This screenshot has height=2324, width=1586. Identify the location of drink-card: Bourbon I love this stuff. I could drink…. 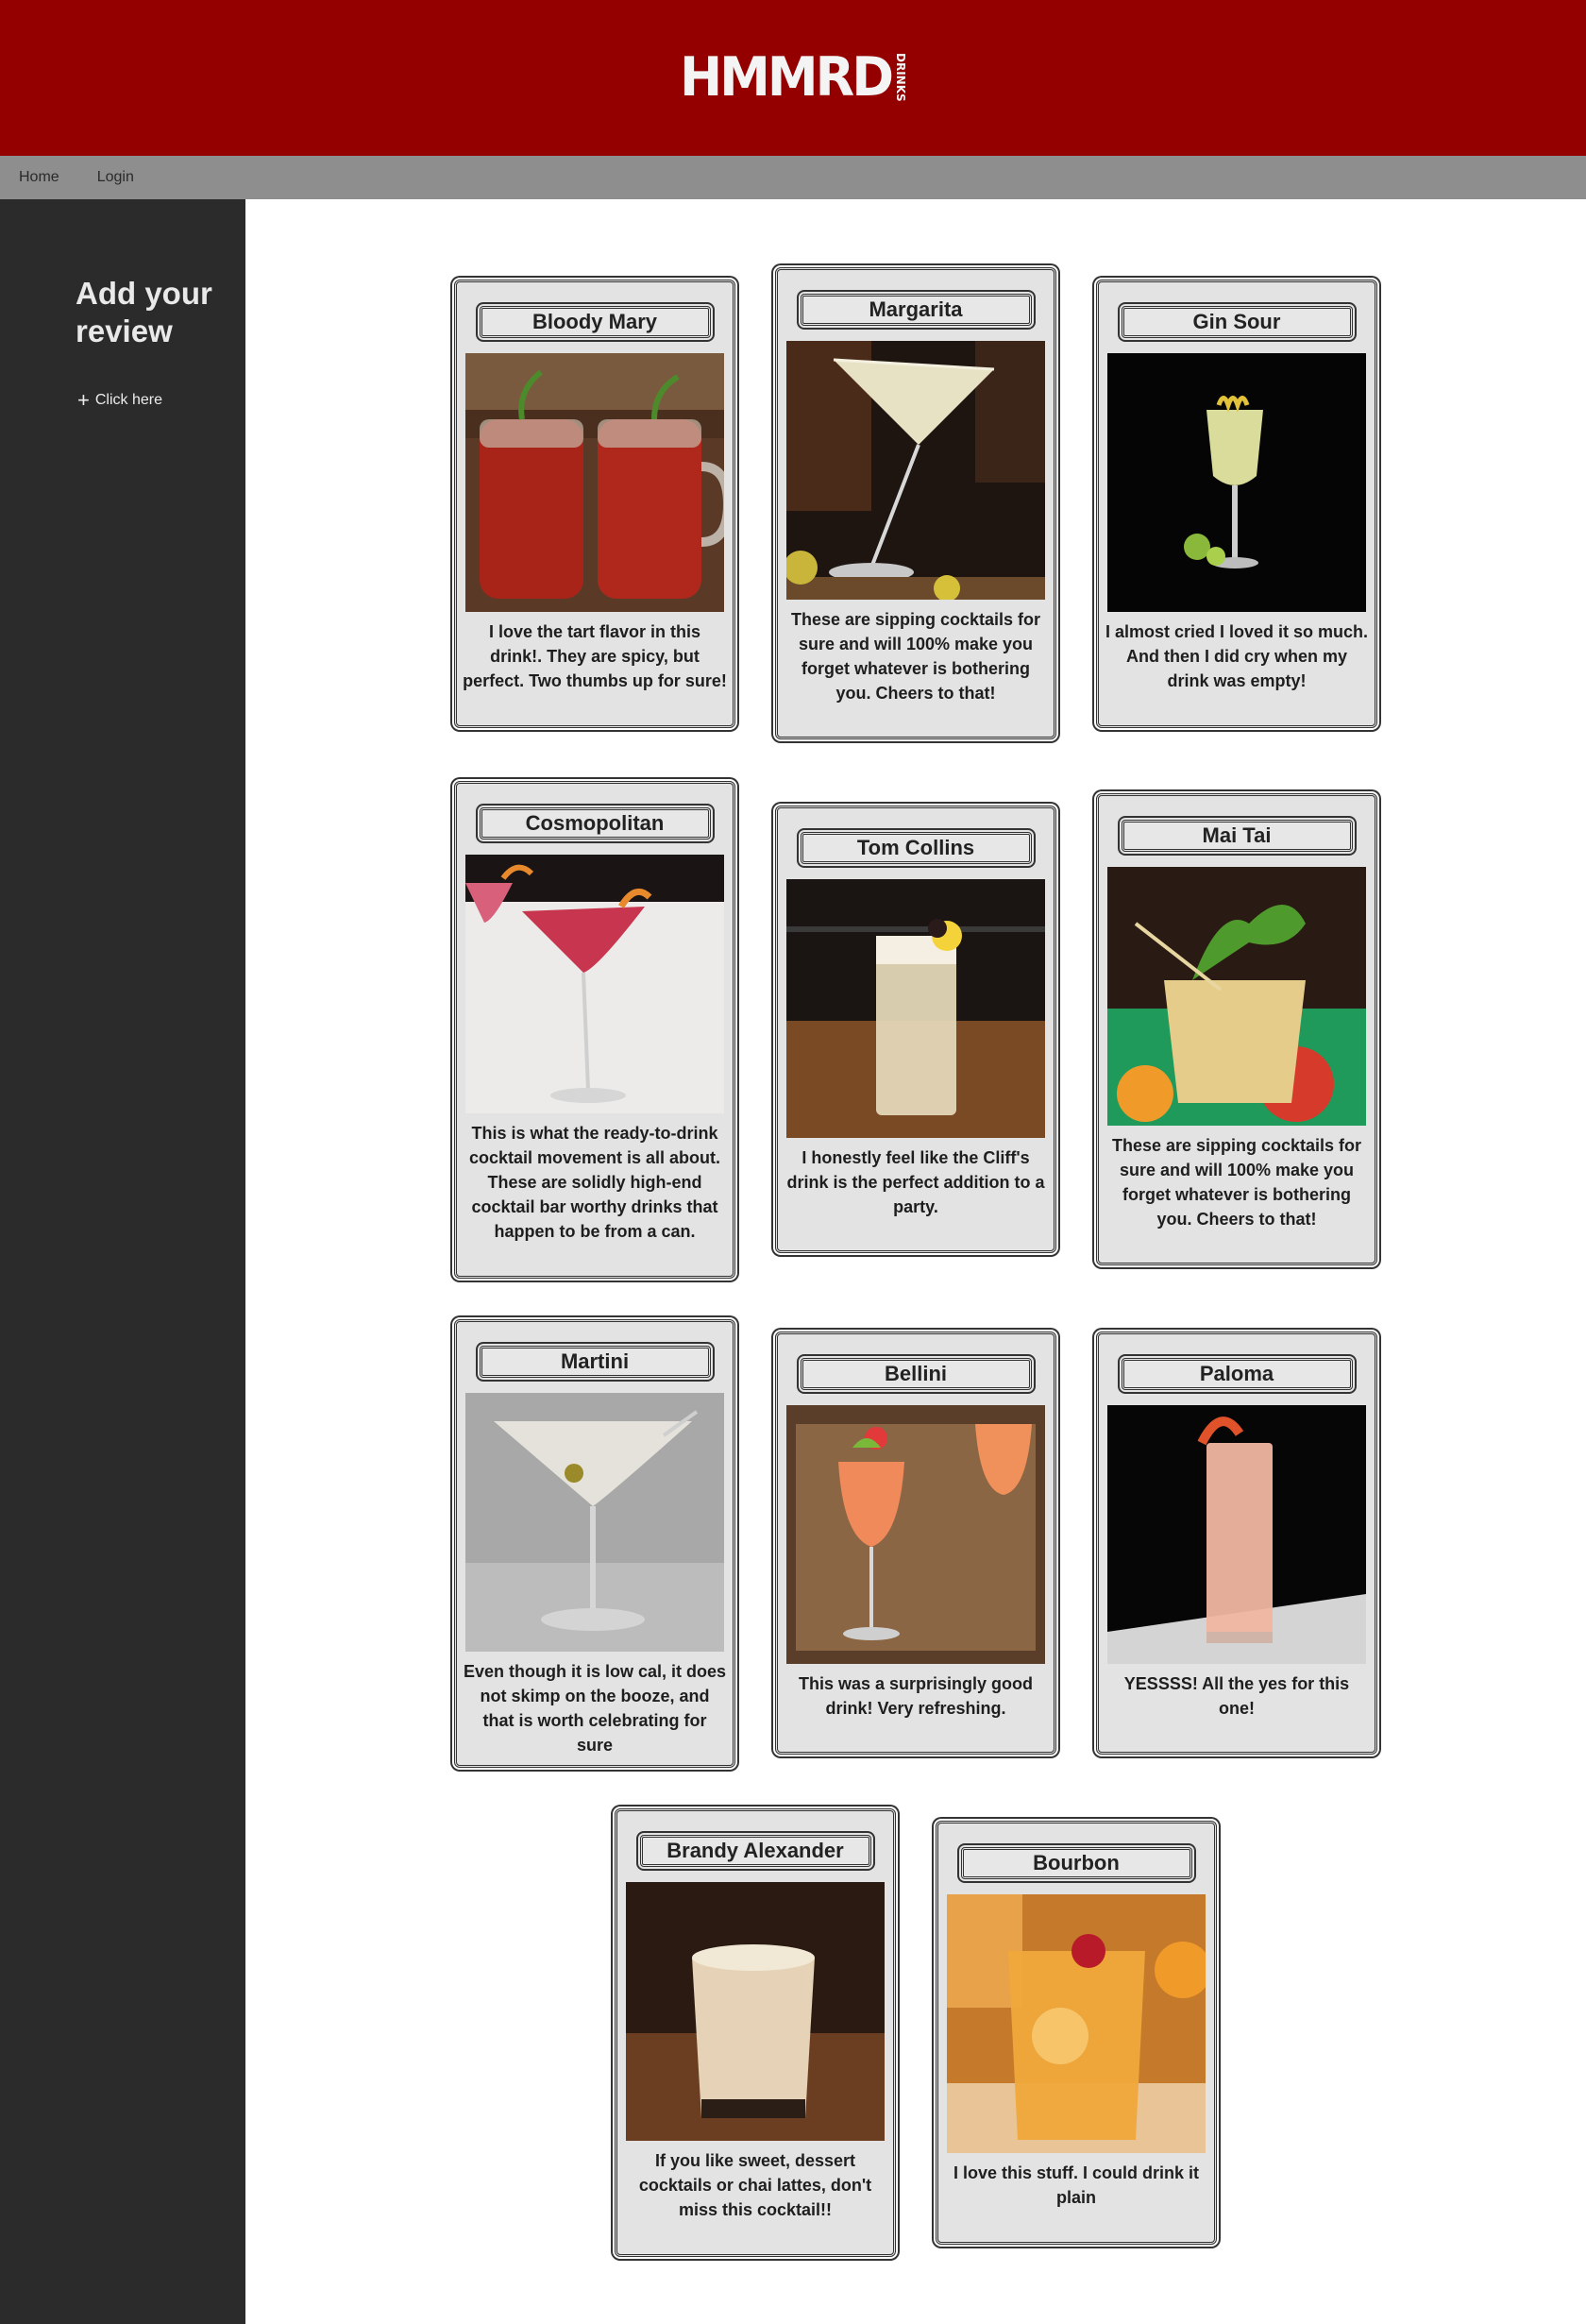
(1076, 2033).